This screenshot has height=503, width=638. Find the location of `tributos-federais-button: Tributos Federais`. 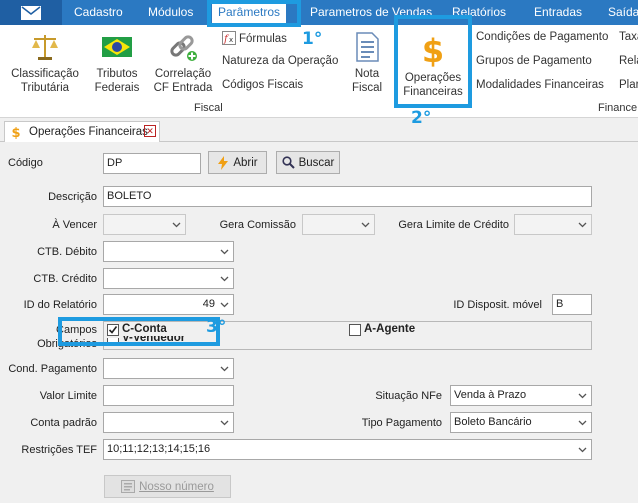

tributos-federais-button: Tributos Federais is located at coordinates (117, 63).